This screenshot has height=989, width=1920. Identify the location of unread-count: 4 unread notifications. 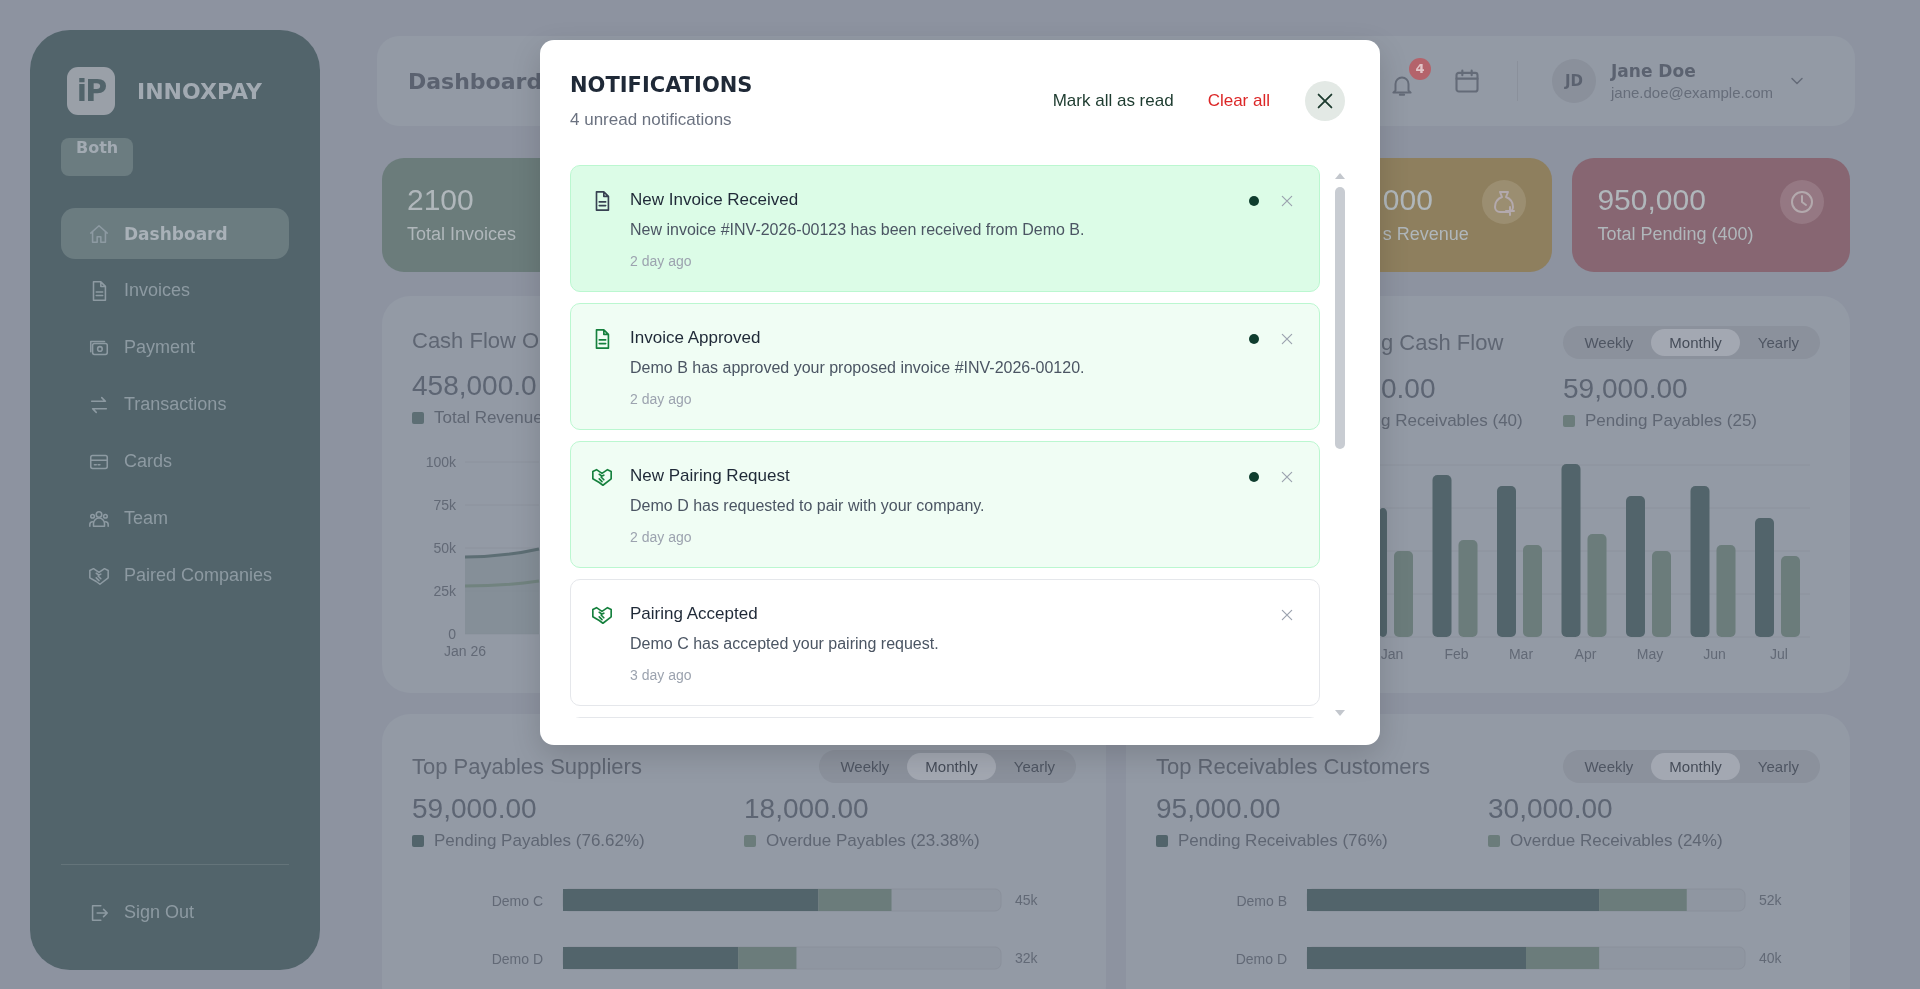
(651, 120).